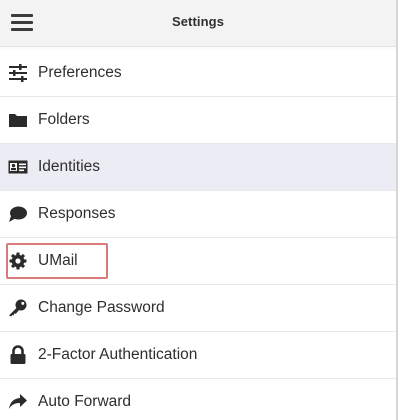  Describe the element at coordinates (199, 308) in the screenshot. I see `settings-item-change-password: Change Password` at that location.